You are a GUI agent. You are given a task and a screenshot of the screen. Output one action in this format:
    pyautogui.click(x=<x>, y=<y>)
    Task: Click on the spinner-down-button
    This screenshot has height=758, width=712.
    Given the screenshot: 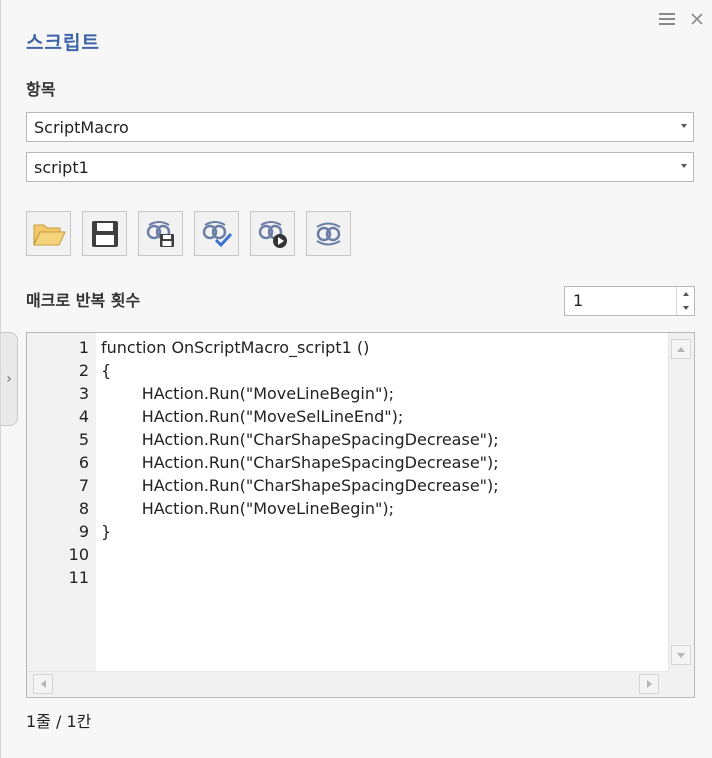 What is the action you would take?
    pyautogui.click(x=685, y=308)
    